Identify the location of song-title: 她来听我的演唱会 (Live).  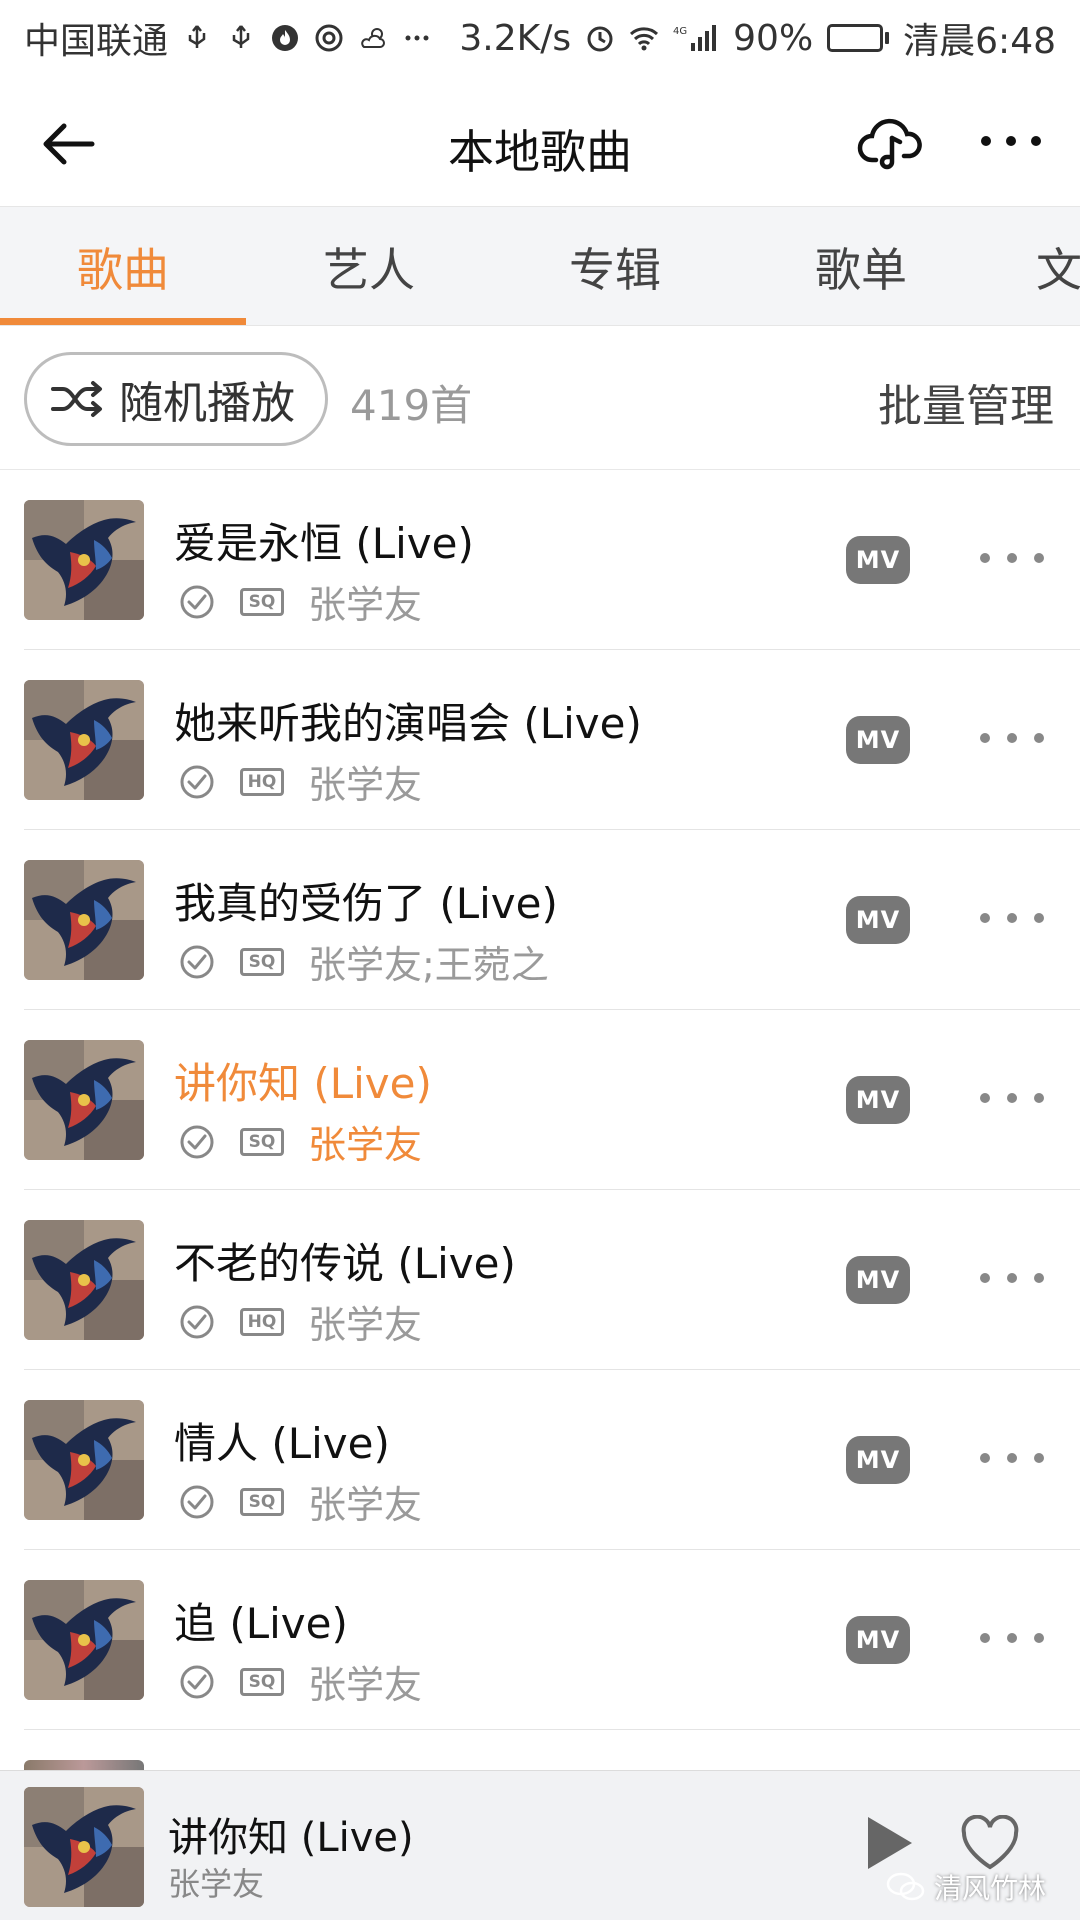
(408, 723).